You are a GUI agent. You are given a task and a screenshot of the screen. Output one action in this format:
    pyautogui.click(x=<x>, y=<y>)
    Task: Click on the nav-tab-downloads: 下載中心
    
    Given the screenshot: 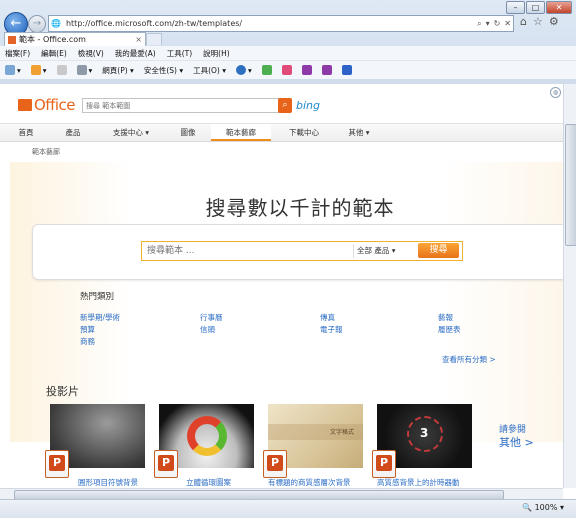 What is the action you would take?
    pyautogui.click(x=304, y=132)
    